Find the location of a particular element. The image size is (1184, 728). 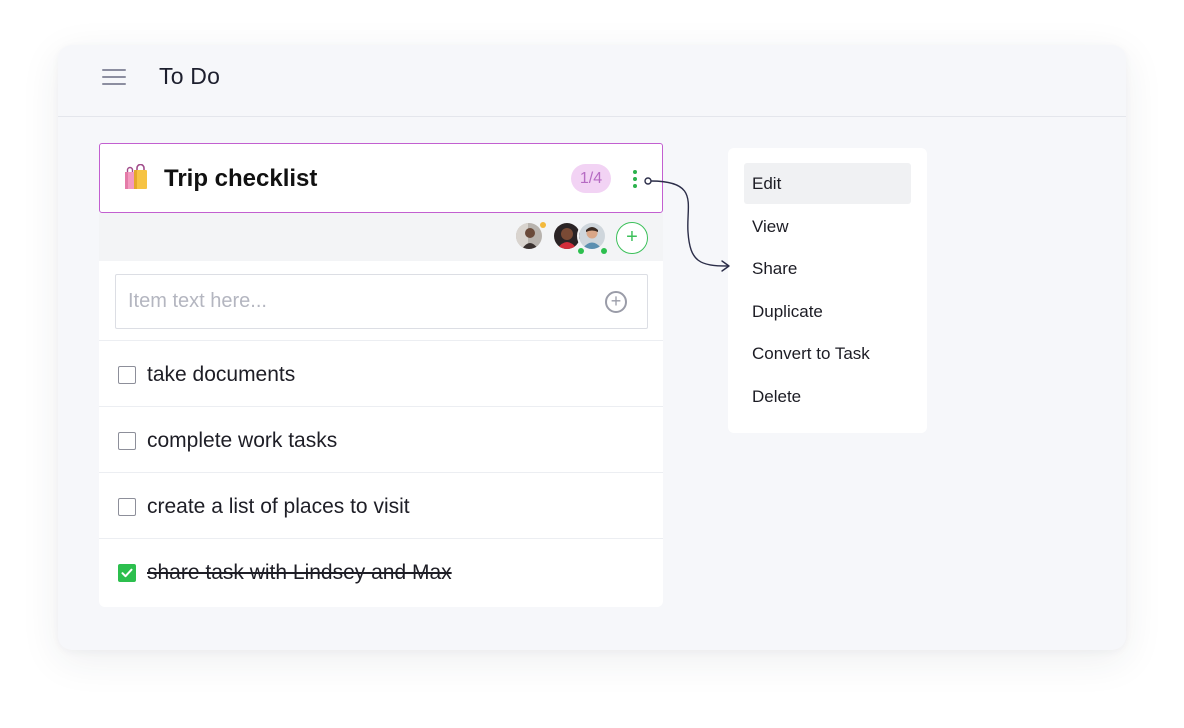

add-member-button: + is located at coordinates (632, 238).